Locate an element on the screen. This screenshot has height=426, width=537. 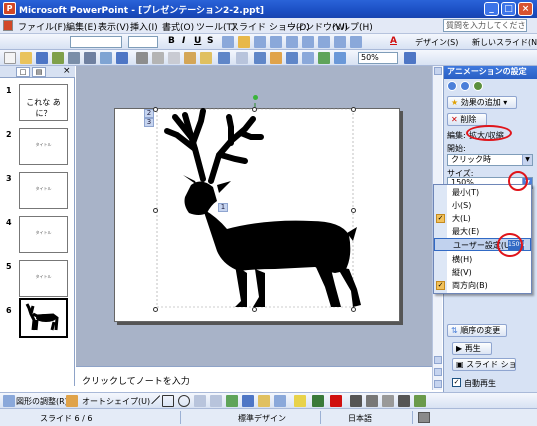
autoshapes-button: オートシェイプ(U) is located at coordinates (116, 401).